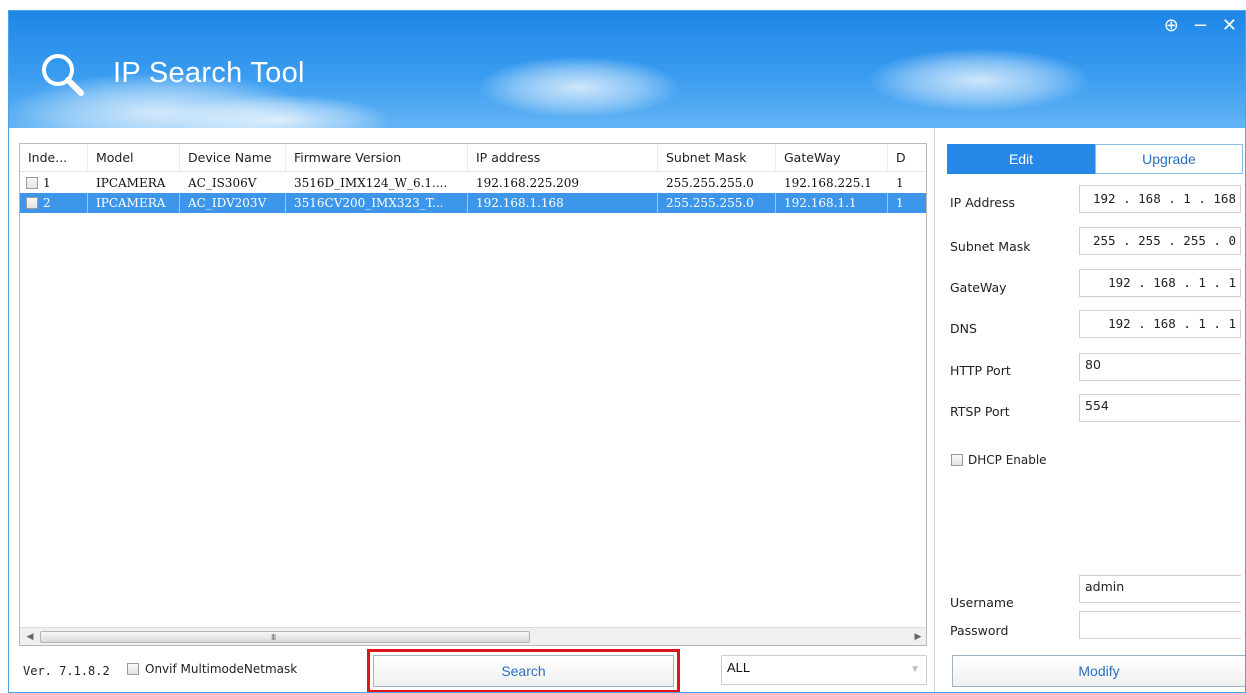 This screenshot has width=1246, height=693. What do you see at coordinates (982, 202) in the screenshot?
I see `ip-address-label: IP Address` at bounding box center [982, 202].